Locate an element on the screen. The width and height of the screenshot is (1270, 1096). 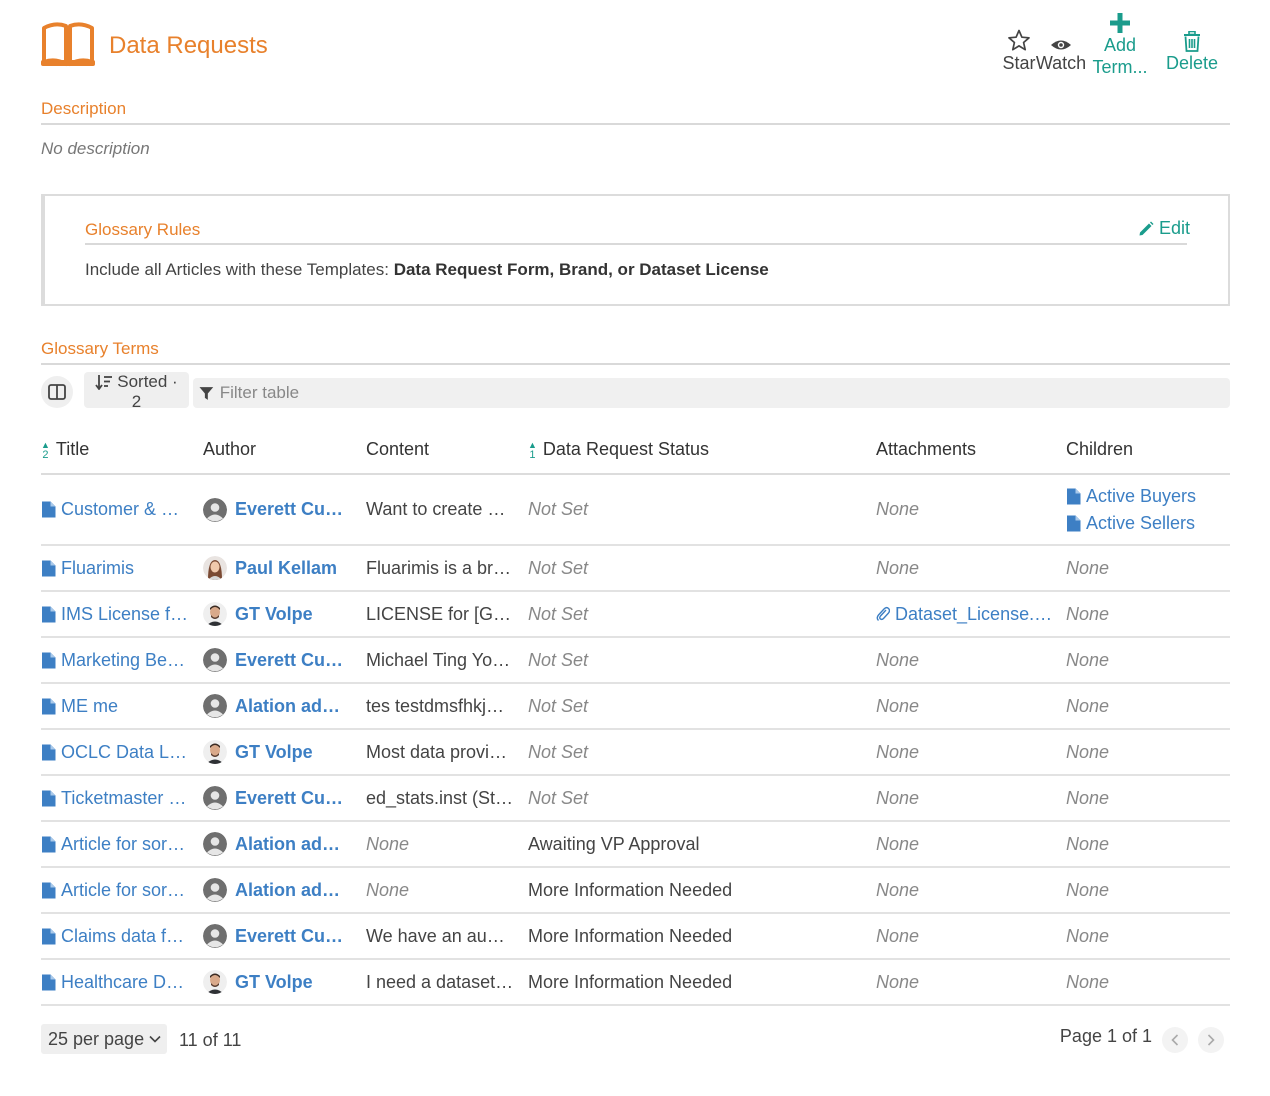
previous-page-button is located at coordinates (1175, 1040).